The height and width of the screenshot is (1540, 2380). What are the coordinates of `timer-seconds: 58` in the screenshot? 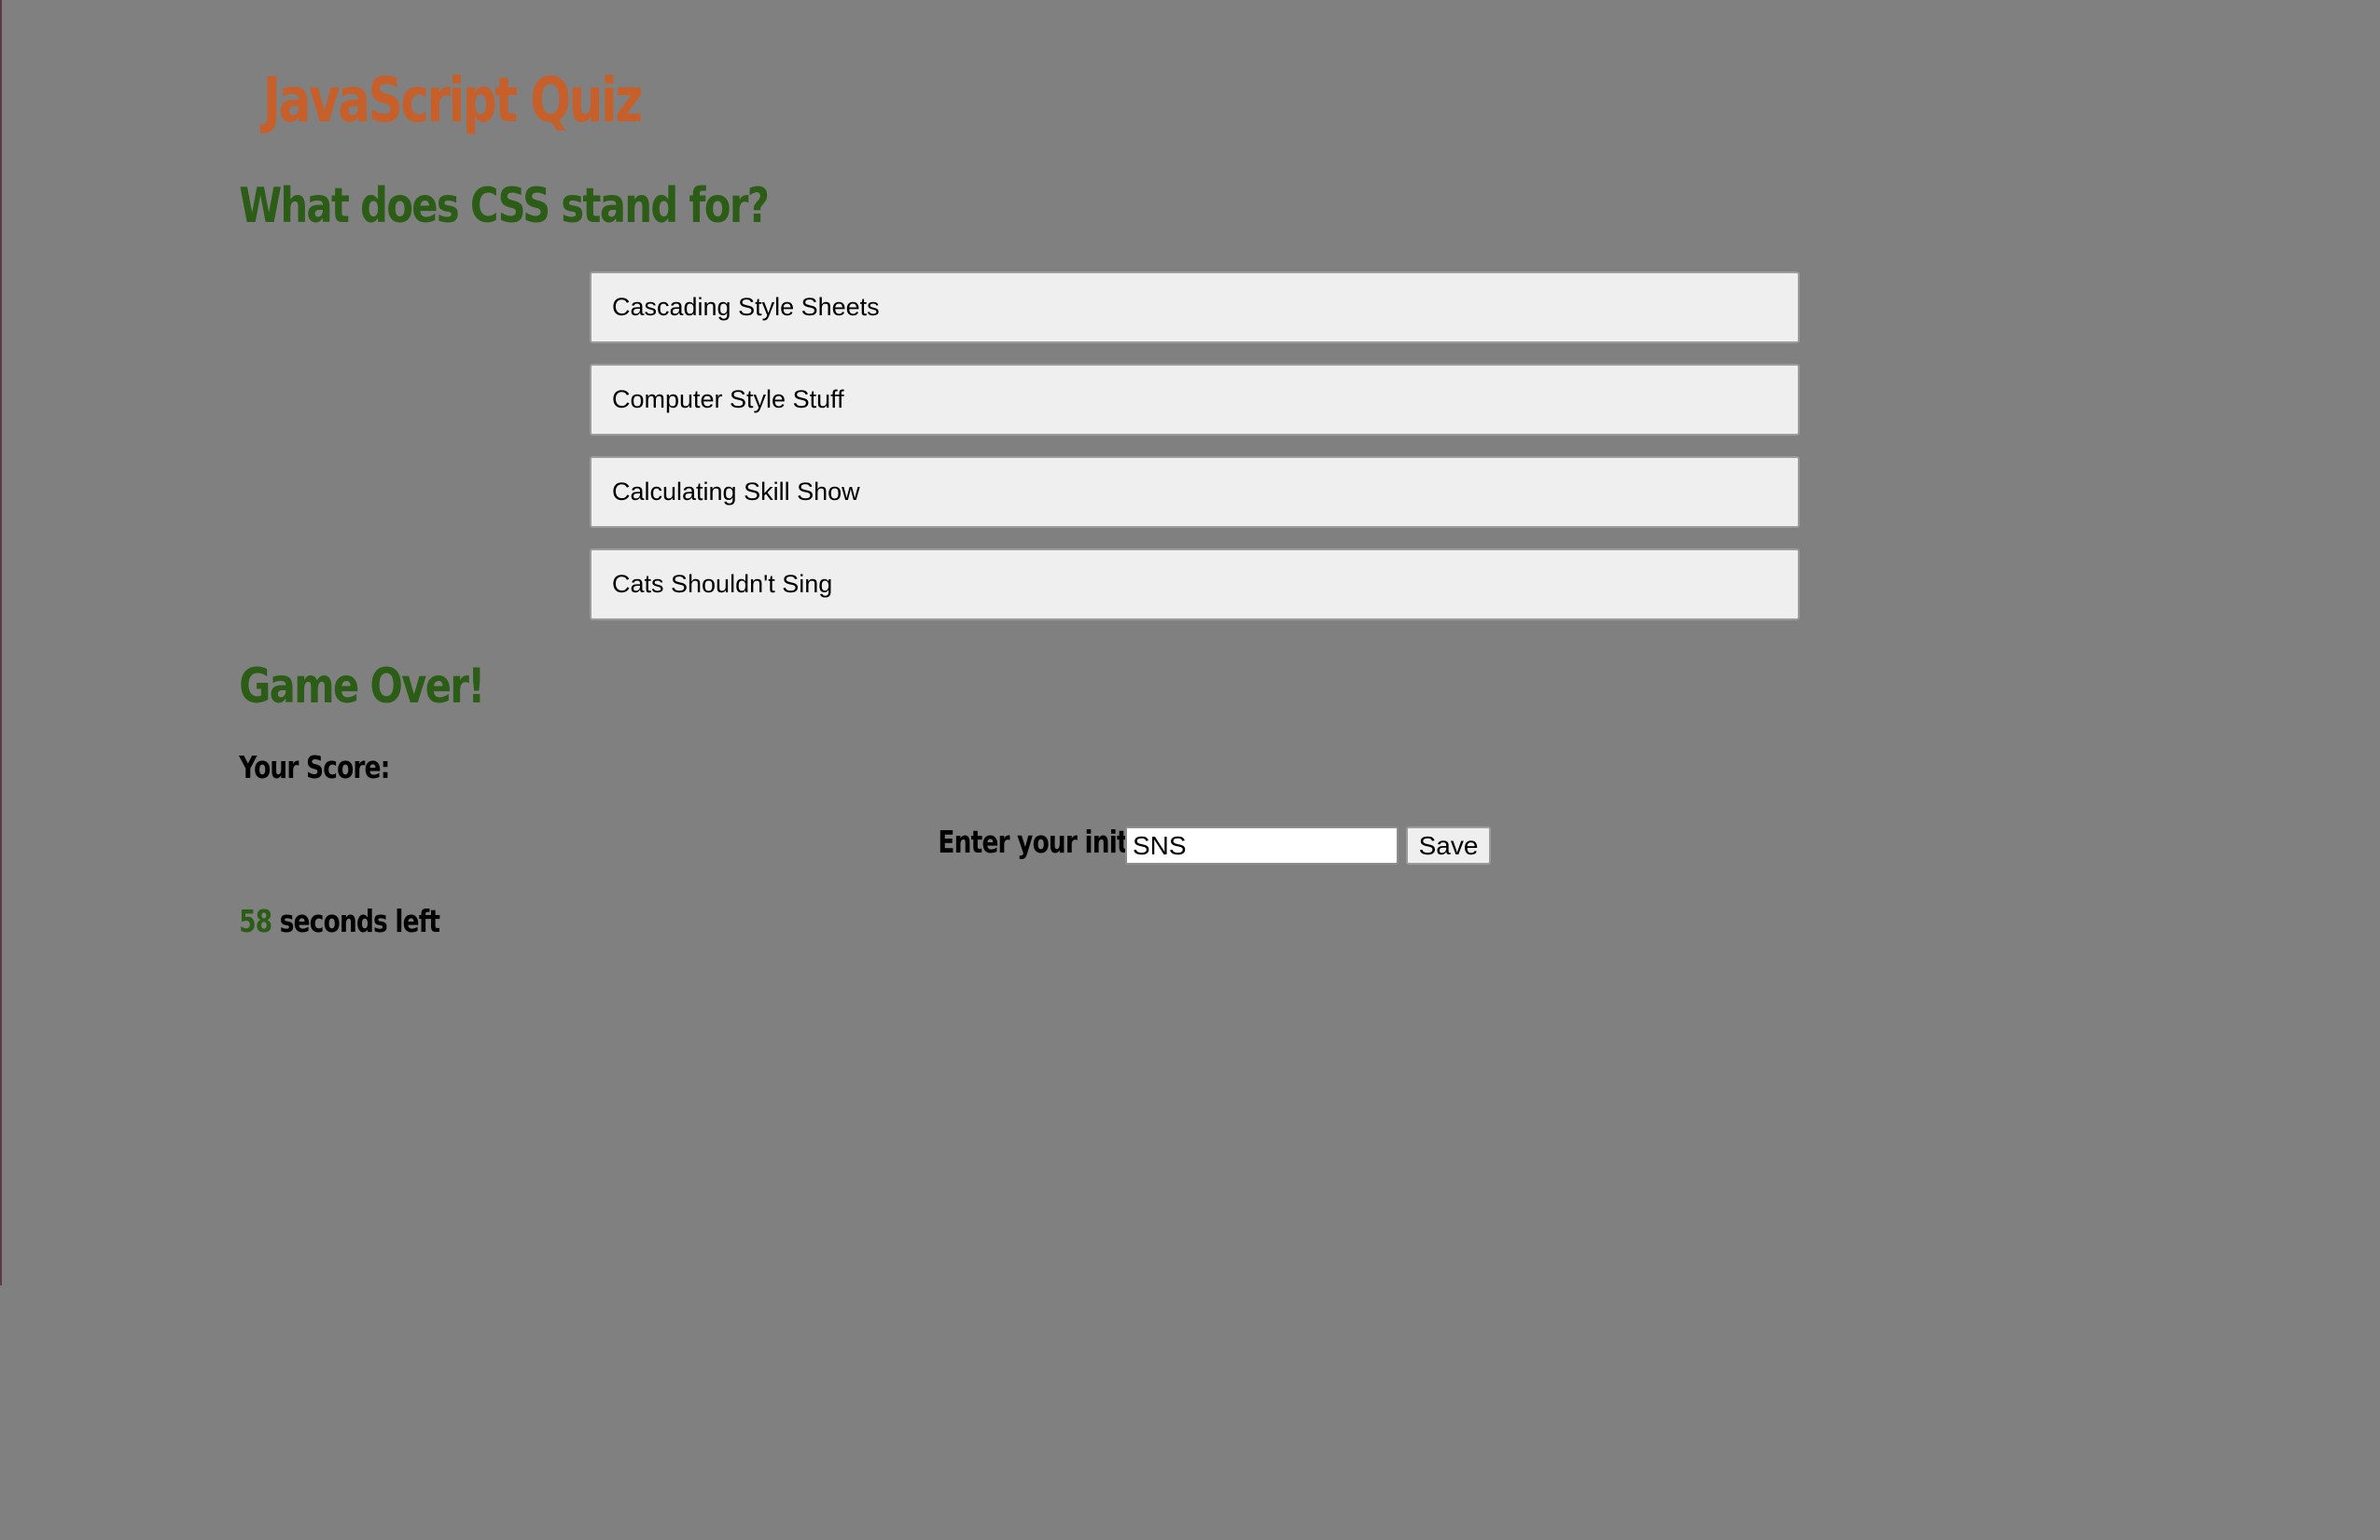 It's located at (256, 921).